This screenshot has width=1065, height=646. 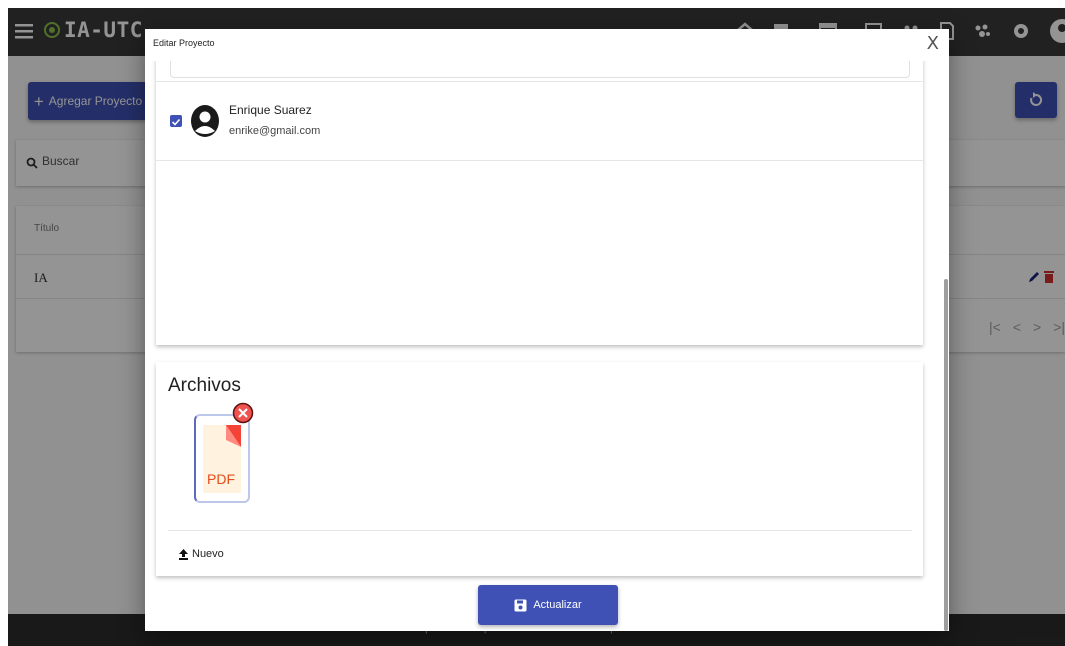 I want to click on pdf-file-icon: PDF, so click(x=222, y=459).